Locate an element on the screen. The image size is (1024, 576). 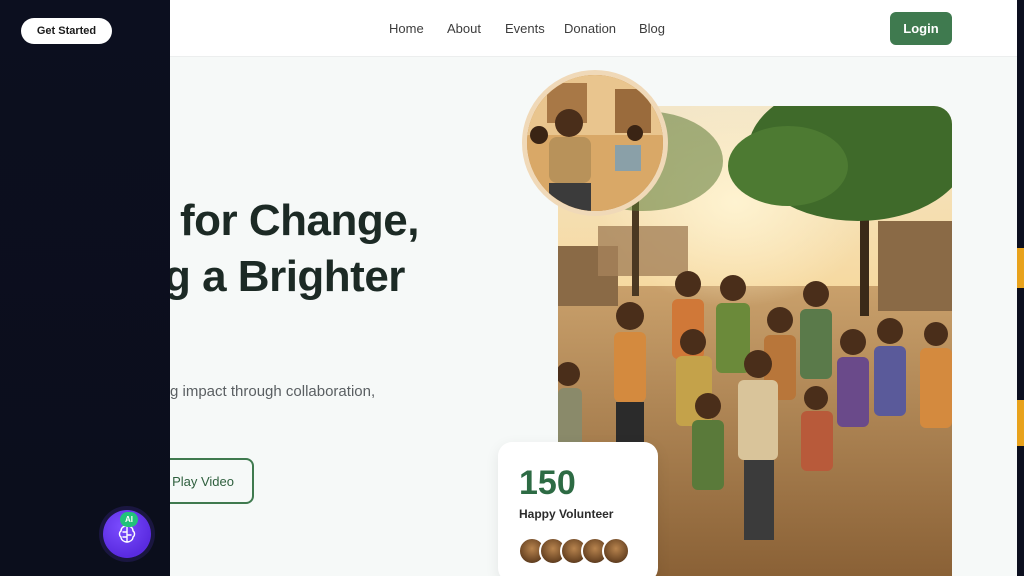
navbar: Home About Events Donation Blog Login is located at coordinates (593, 28).